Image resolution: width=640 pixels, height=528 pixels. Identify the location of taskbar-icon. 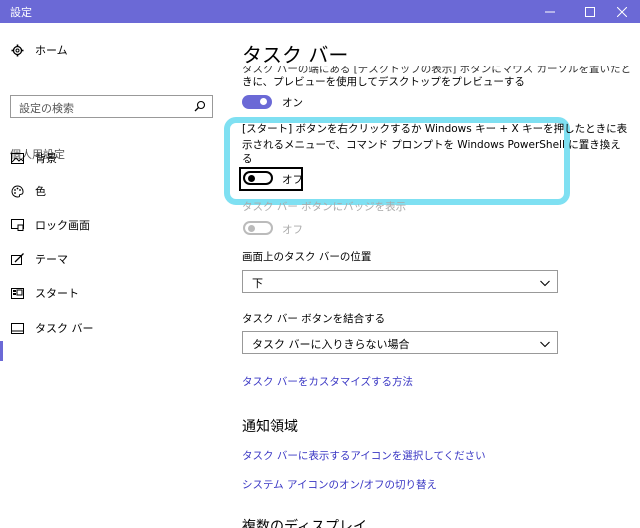
(17, 328).